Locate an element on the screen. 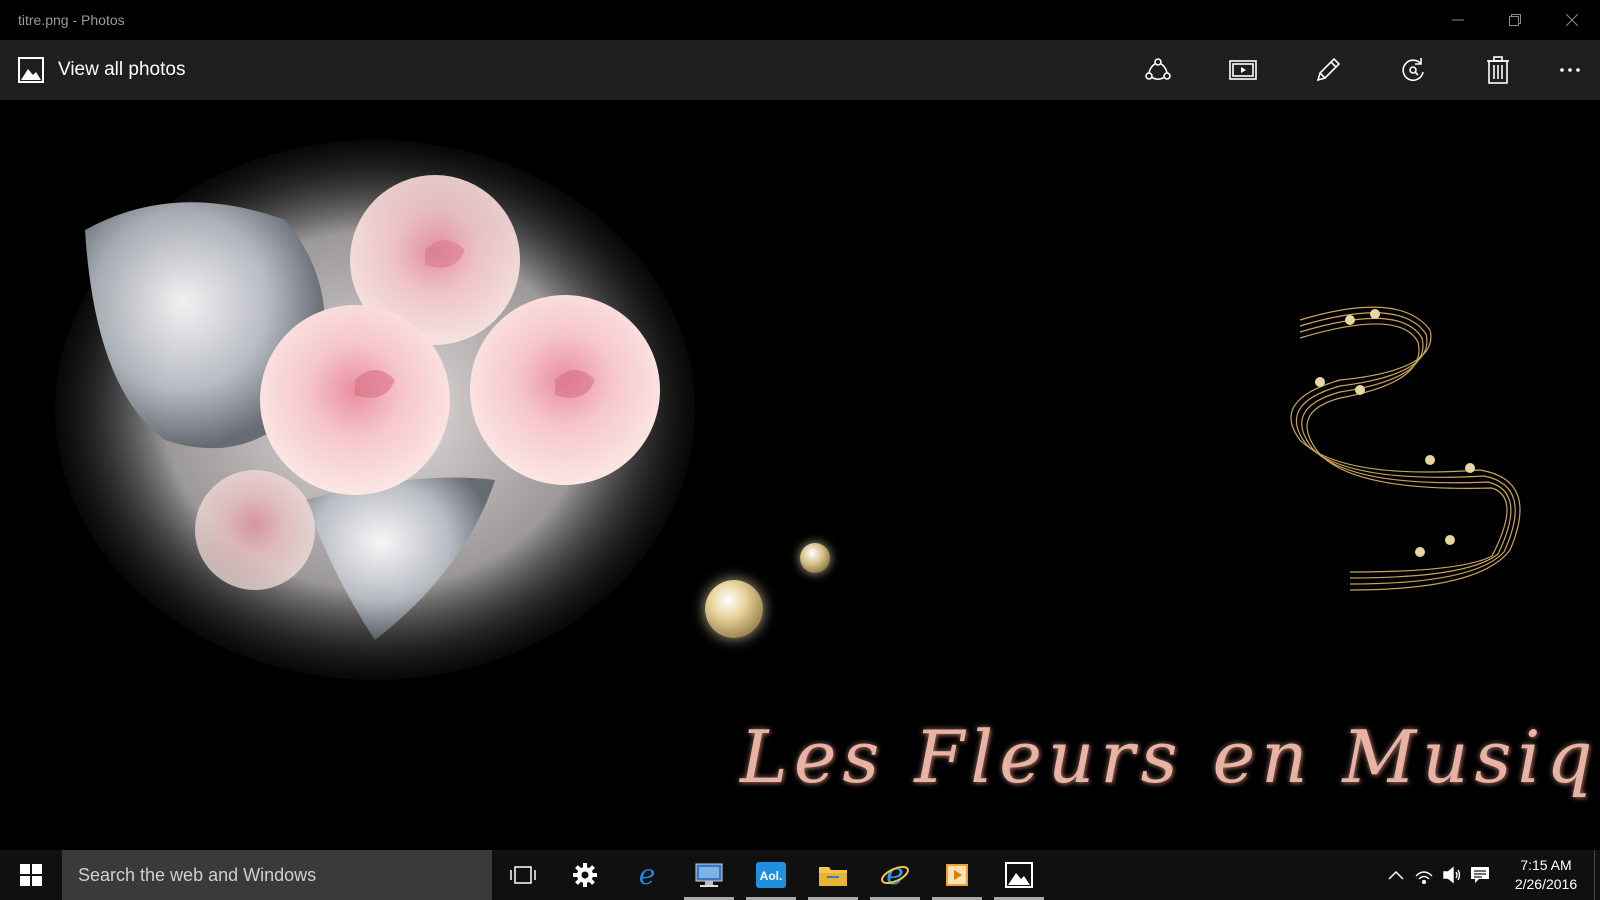  photos-icon is located at coordinates (1019, 875).